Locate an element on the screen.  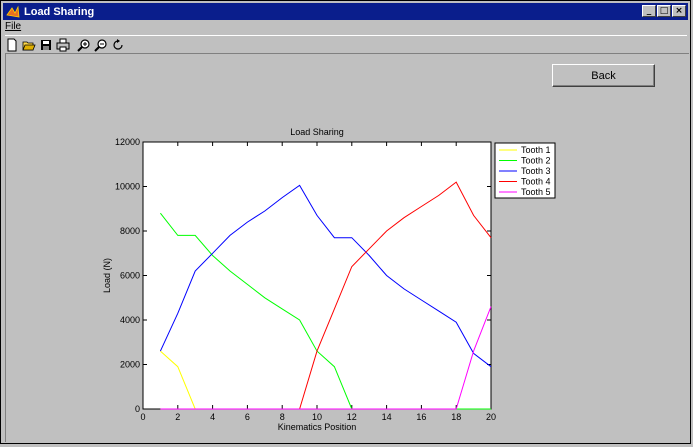
legend-label: Tooth 3 is located at coordinates (536, 171).